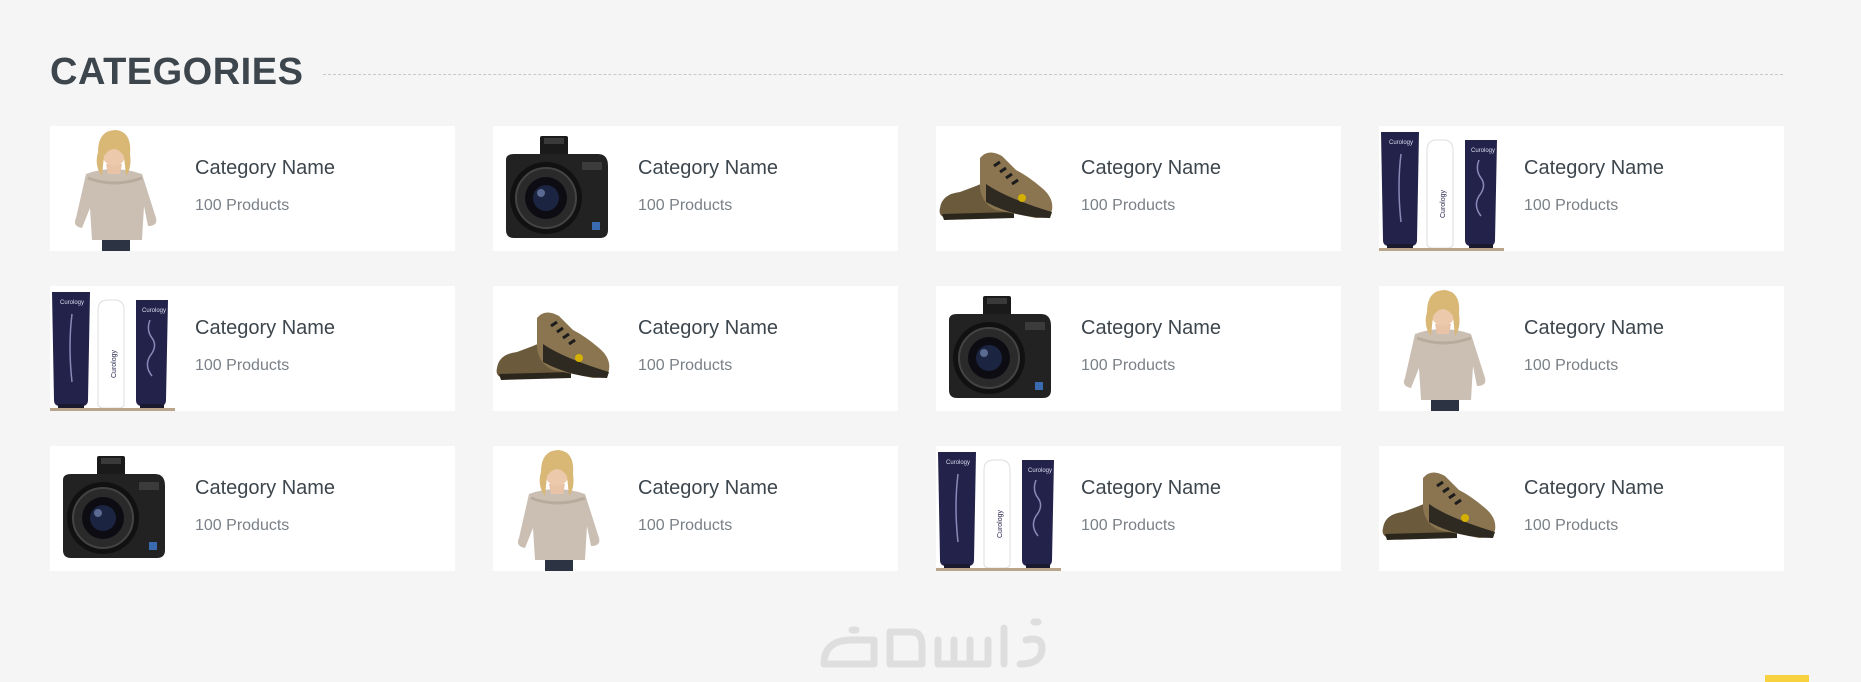 The image size is (1861, 682). Describe the element at coordinates (1787, 678) in the screenshot. I see `back-to-top-tab` at that location.